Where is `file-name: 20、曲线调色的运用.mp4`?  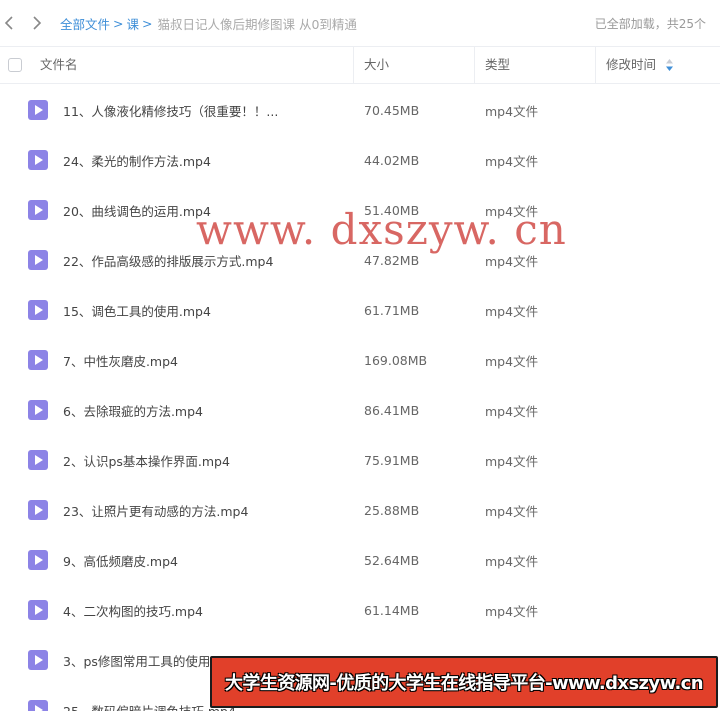 file-name: 20、曲线调色的运用.mp4 is located at coordinates (198, 210).